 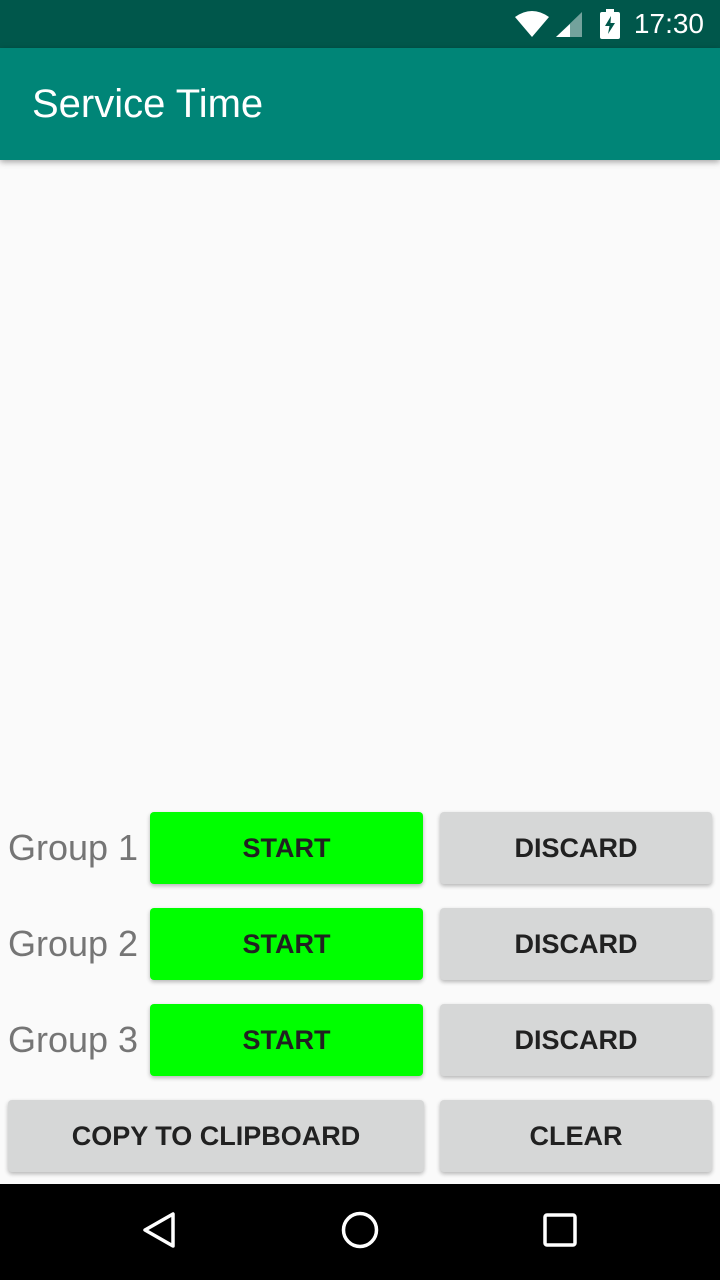 I want to click on group-row-3: Group 3 START DISCARD, so click(x=360, y=1040).